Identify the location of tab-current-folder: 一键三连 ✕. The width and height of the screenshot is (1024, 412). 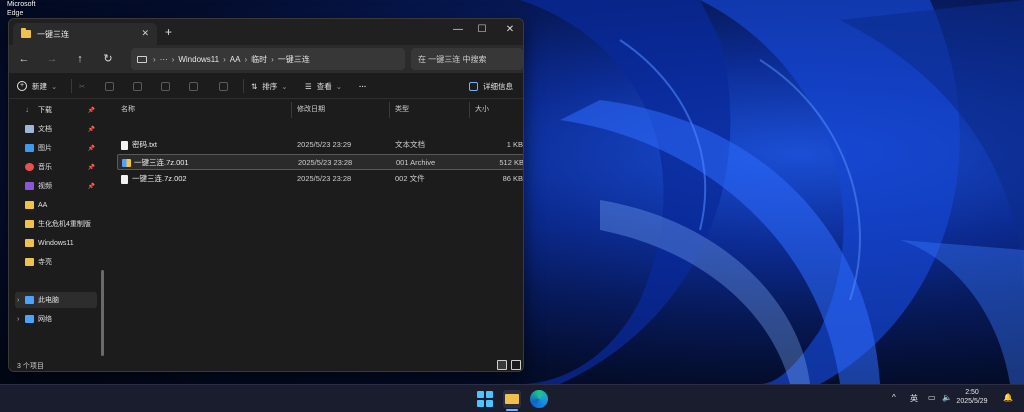
(85, 34).